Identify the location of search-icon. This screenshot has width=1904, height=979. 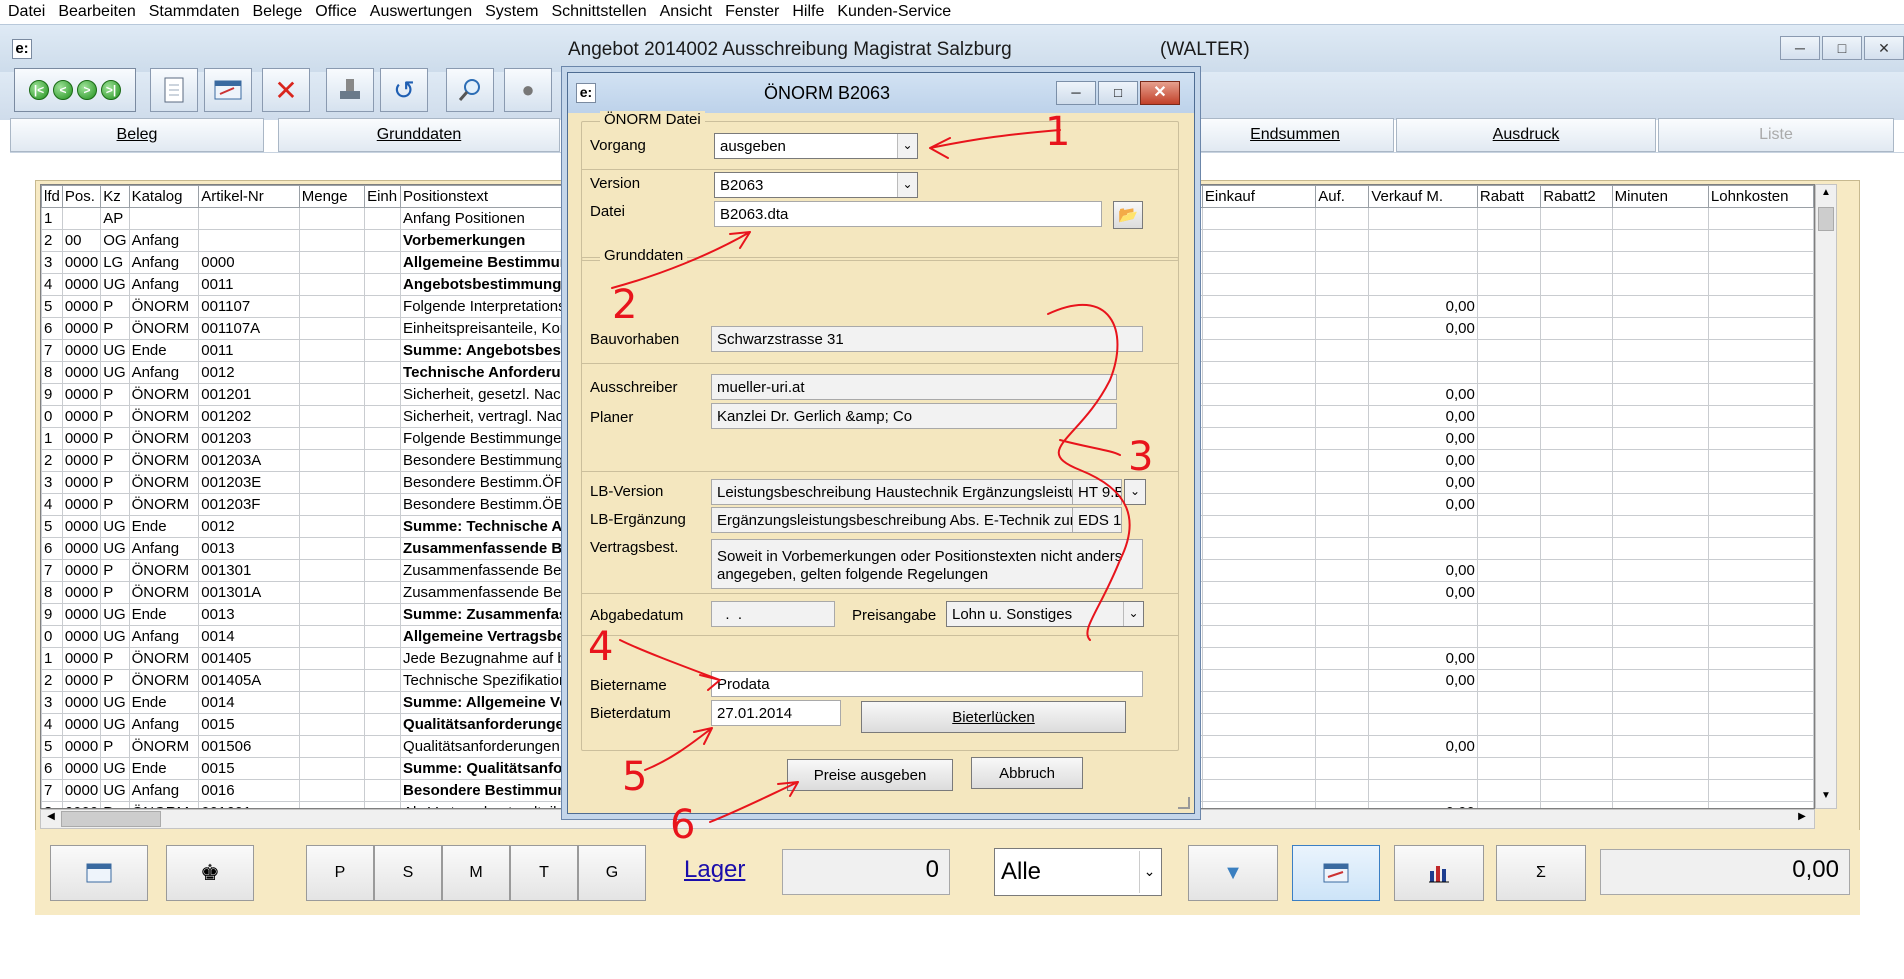
(470, 90).